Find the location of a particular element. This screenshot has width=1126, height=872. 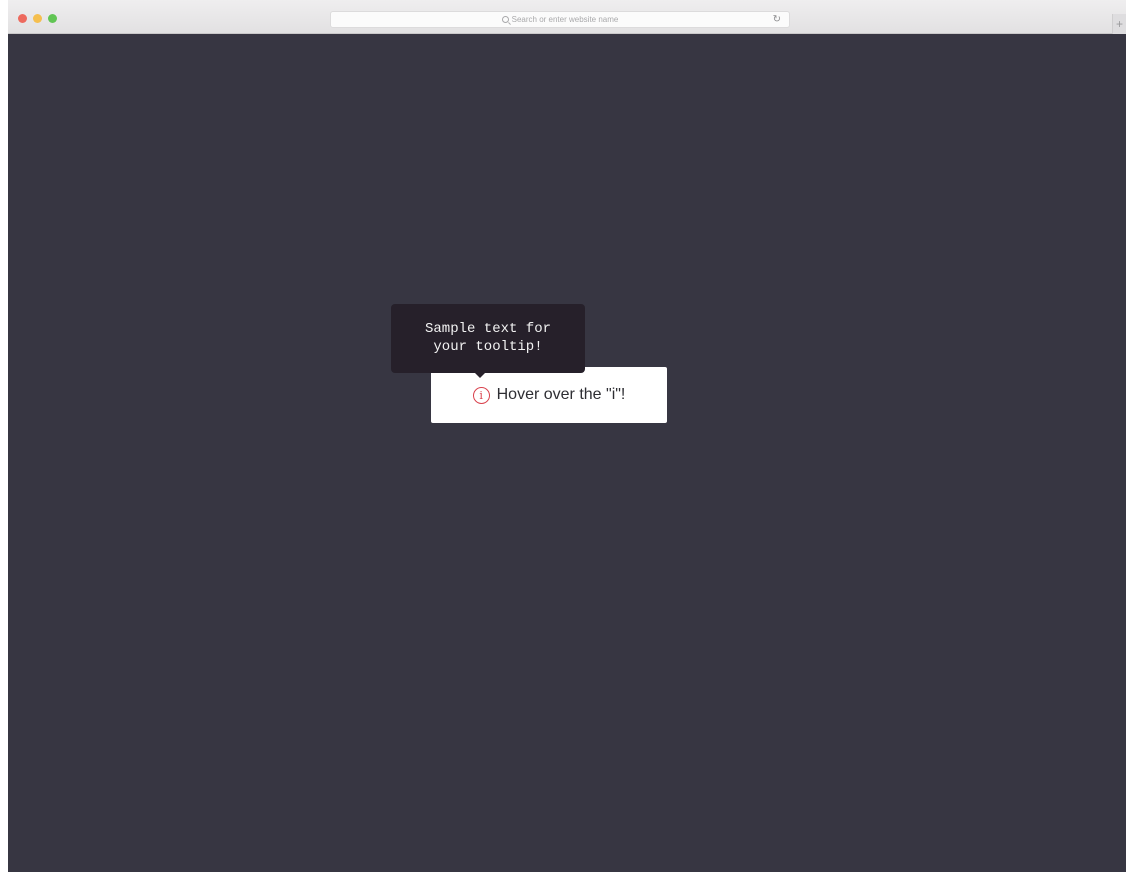

minimize-window-button is located at coordinates (37, 18).